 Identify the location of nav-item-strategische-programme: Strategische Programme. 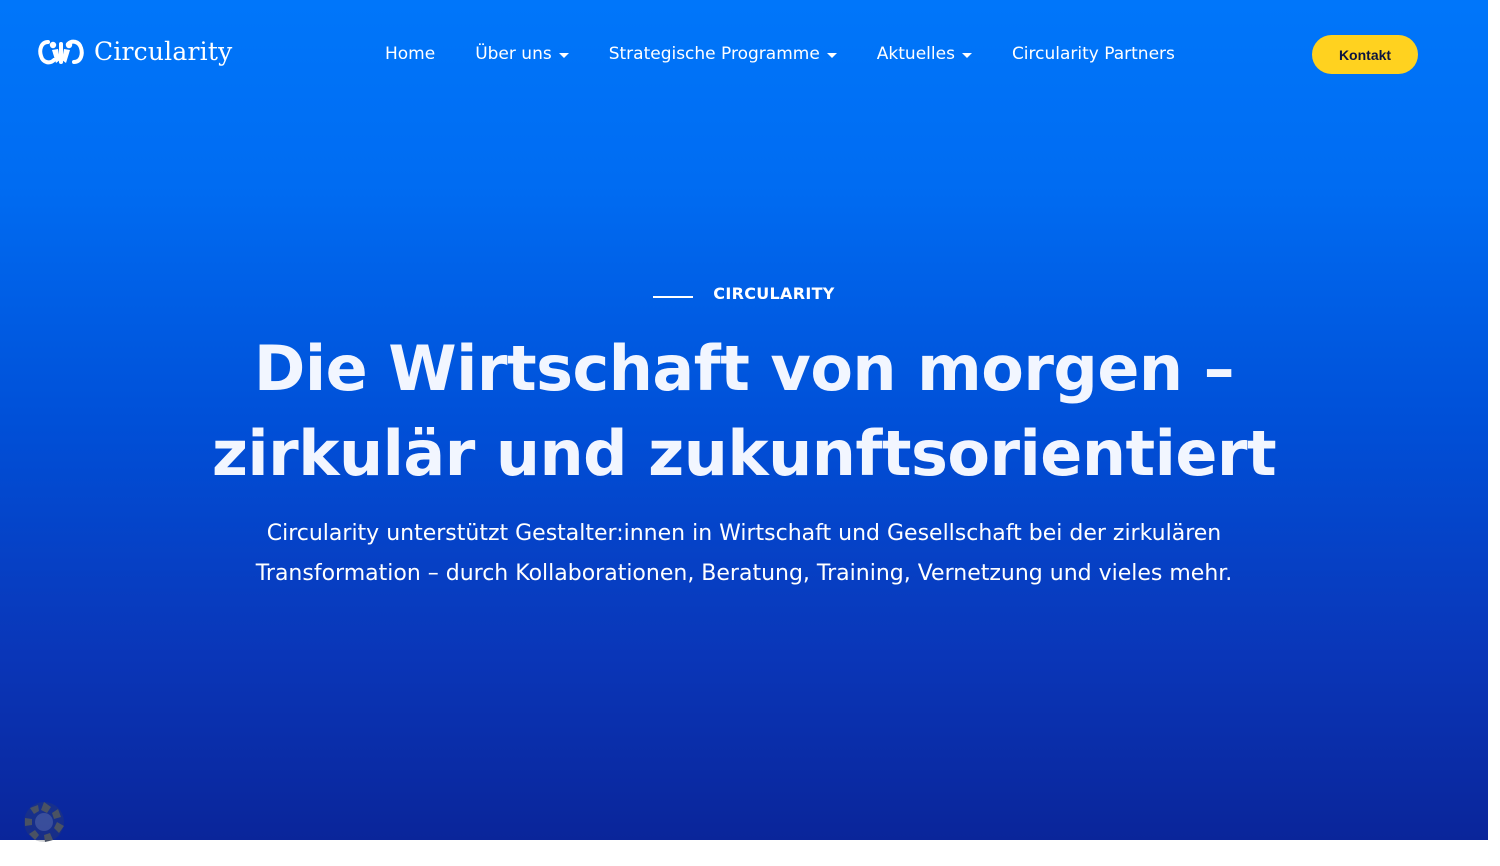
(723, 54).